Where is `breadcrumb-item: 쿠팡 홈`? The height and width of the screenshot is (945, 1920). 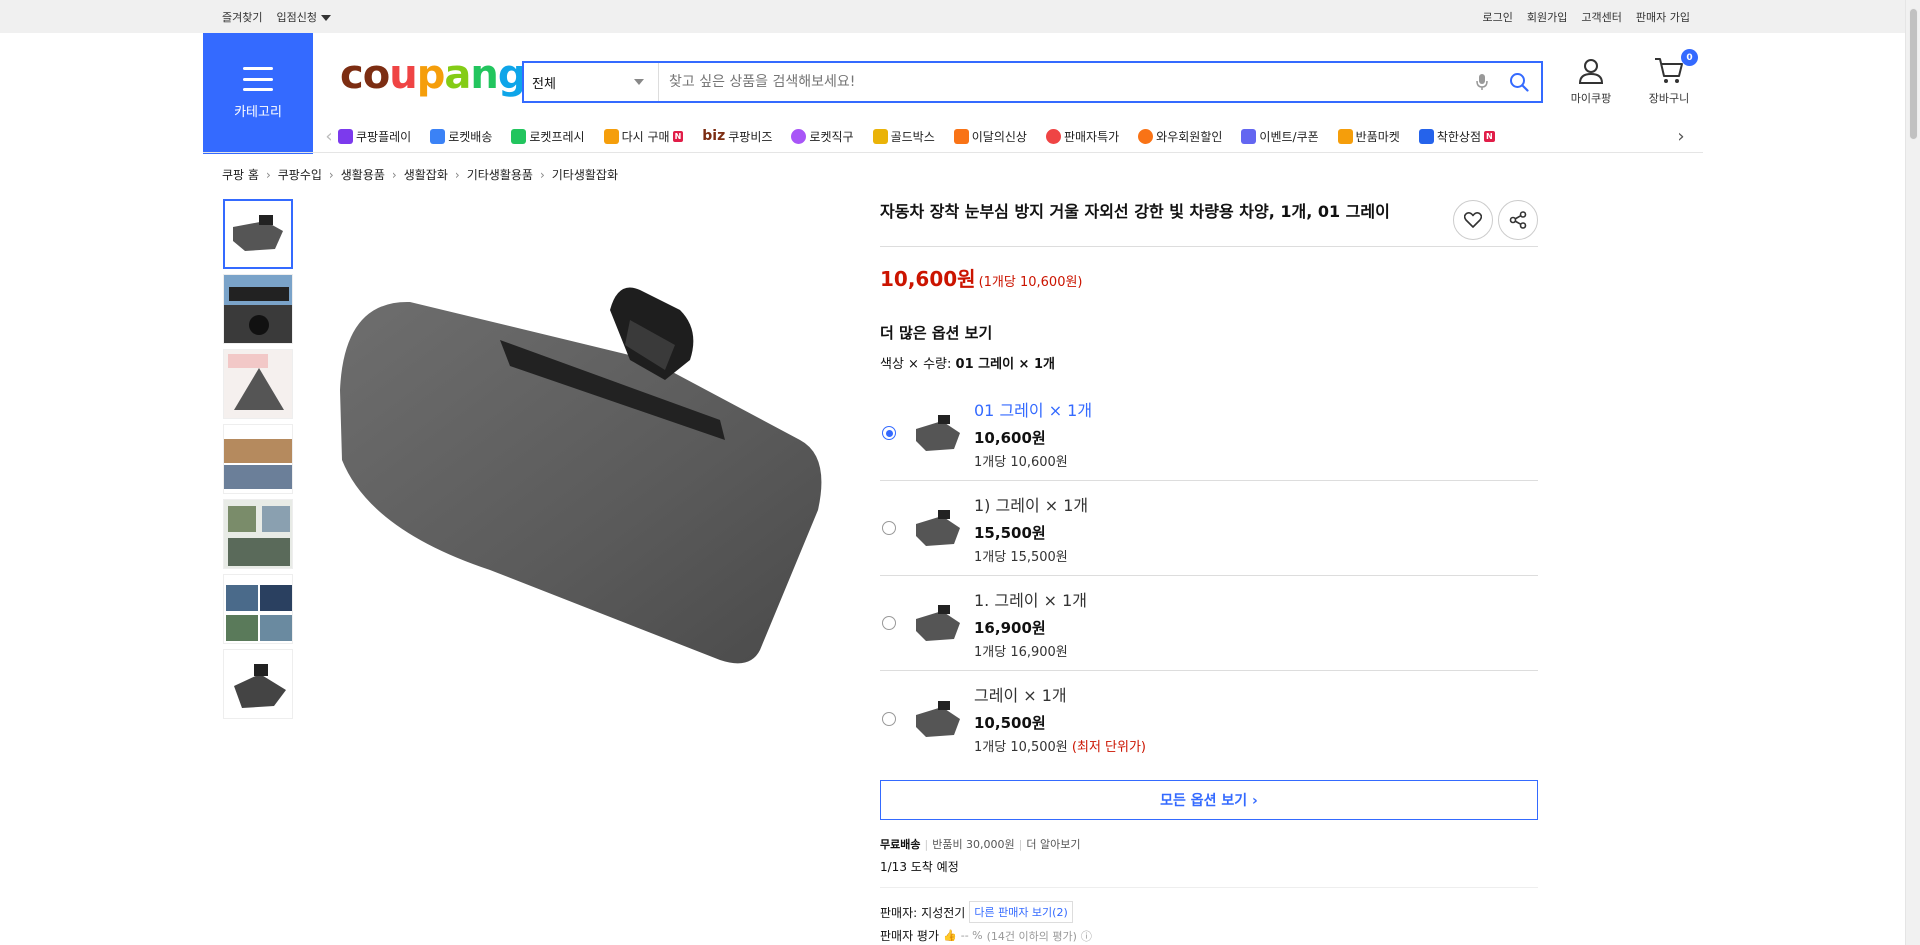 breadcrumb-item: 쿠팡 홈 is located at coordinates (240, 174).